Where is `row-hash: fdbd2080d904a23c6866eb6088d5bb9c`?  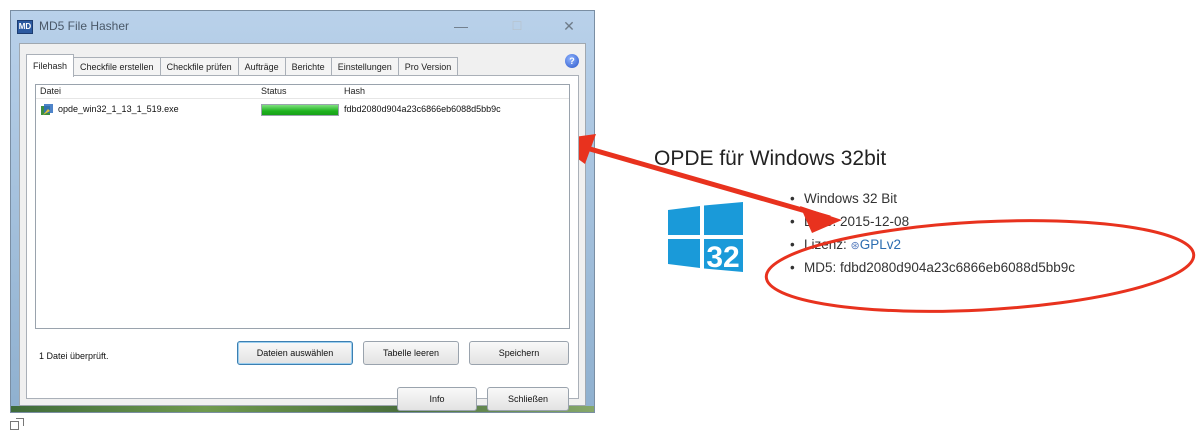
row-hash: fdbd2080d904a23c6866eb6088d5bb9c is located at coordinates (422, 109).